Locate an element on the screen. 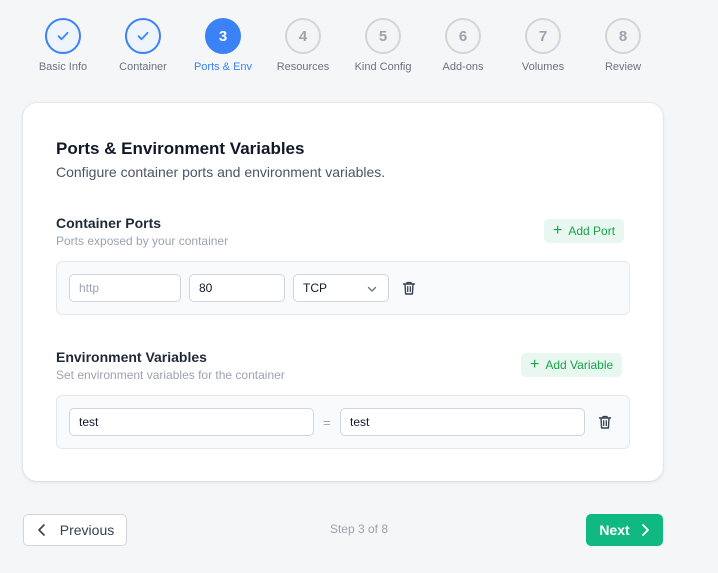  chevron-down-icon is located at coordinates (372, 289).